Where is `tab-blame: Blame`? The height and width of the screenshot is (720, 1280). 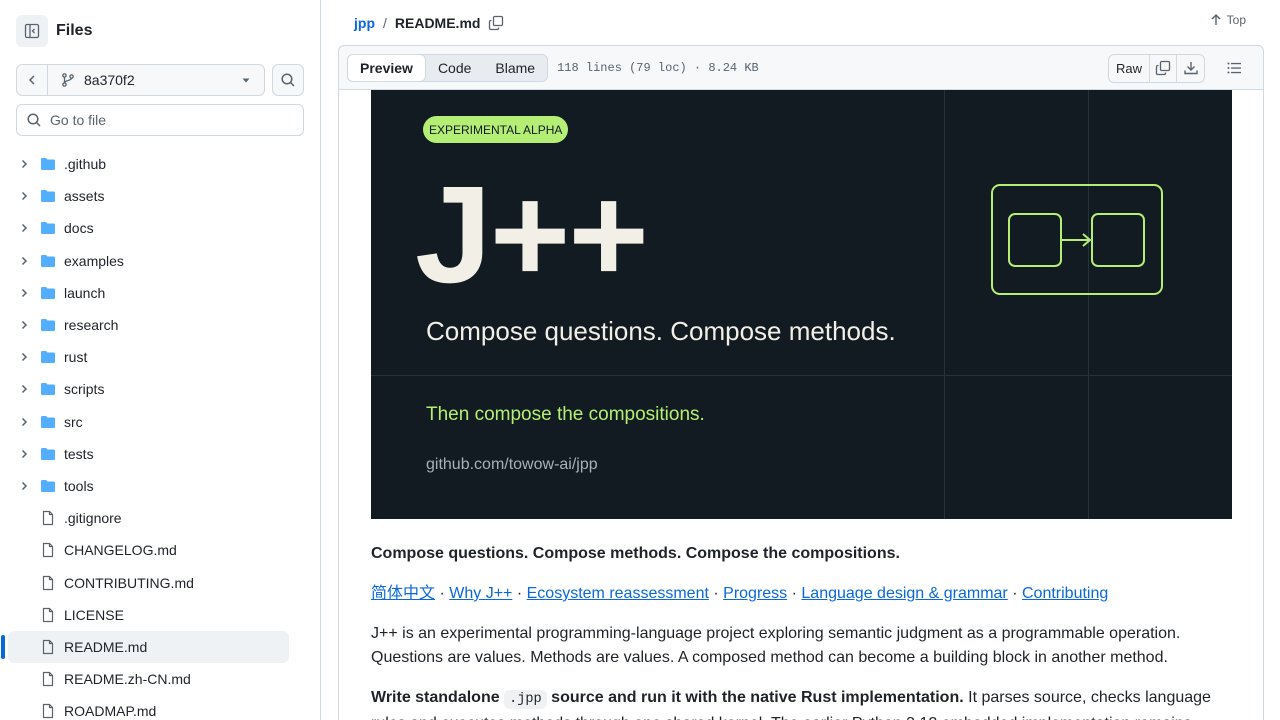
tab-blame: Blame is located at coordinates (515, 68).